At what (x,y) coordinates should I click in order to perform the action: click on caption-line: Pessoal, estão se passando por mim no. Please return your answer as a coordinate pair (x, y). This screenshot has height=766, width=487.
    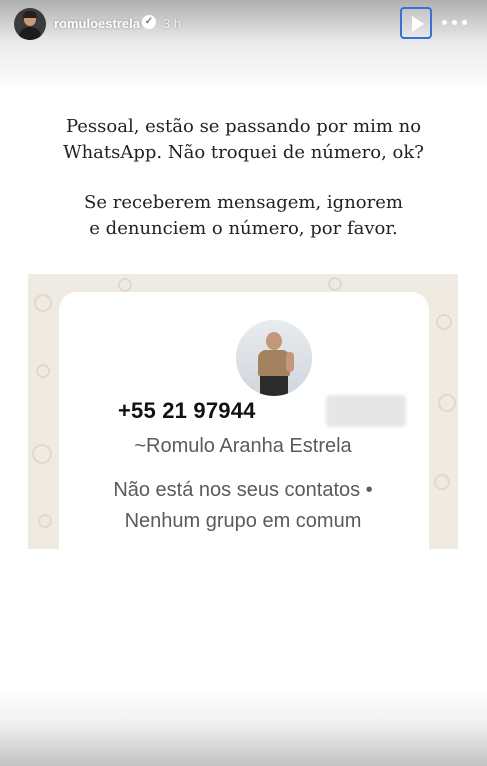
    Looking at the image, I should click on (243, 126).